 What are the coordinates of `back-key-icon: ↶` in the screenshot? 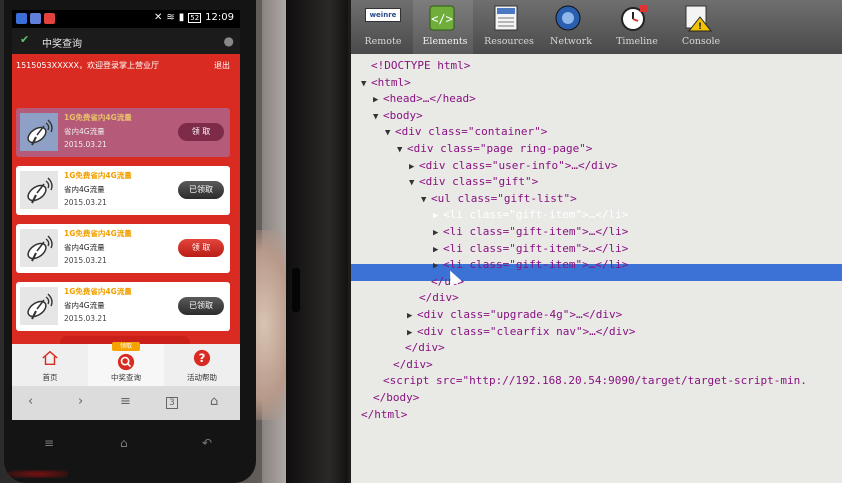 It's located at (207, 443).